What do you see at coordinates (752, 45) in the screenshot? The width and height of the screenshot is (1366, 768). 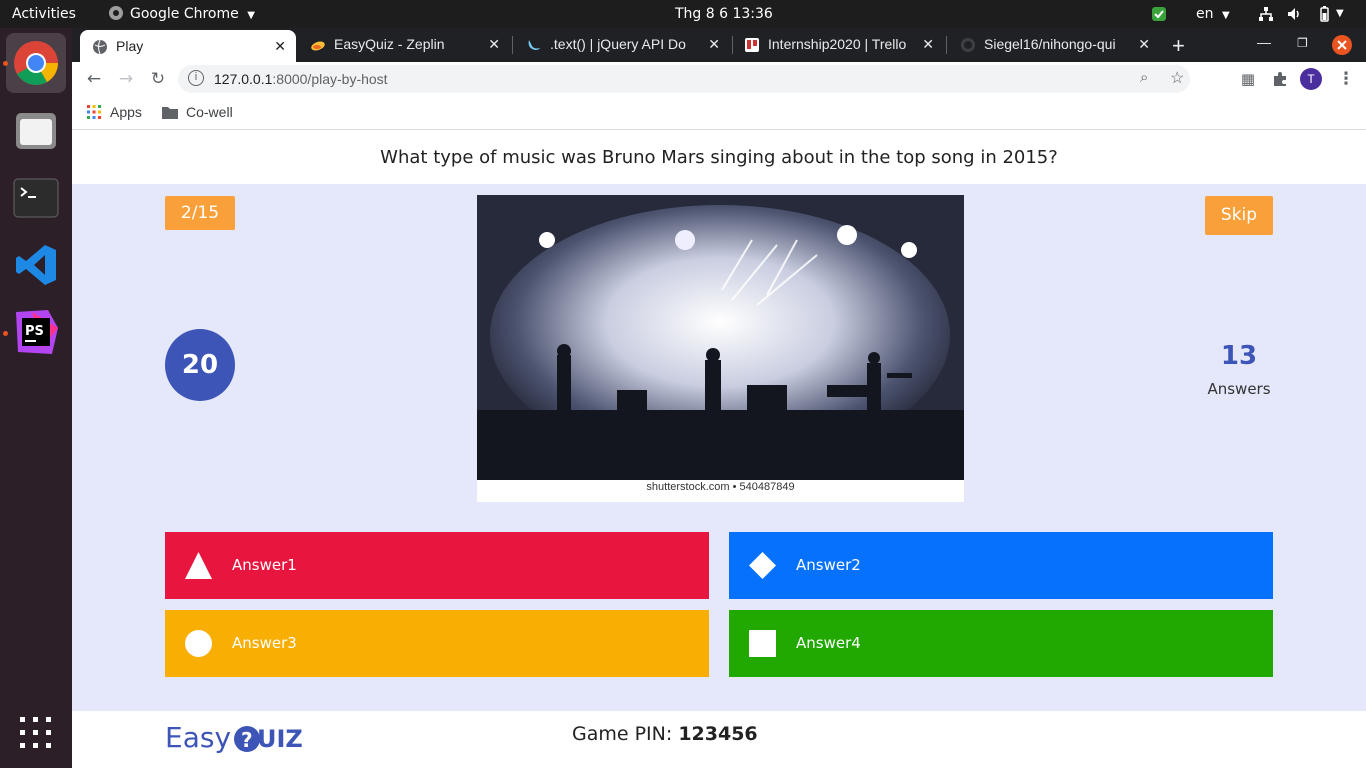 I see `trello-icon` at bounding box center [752, 45].